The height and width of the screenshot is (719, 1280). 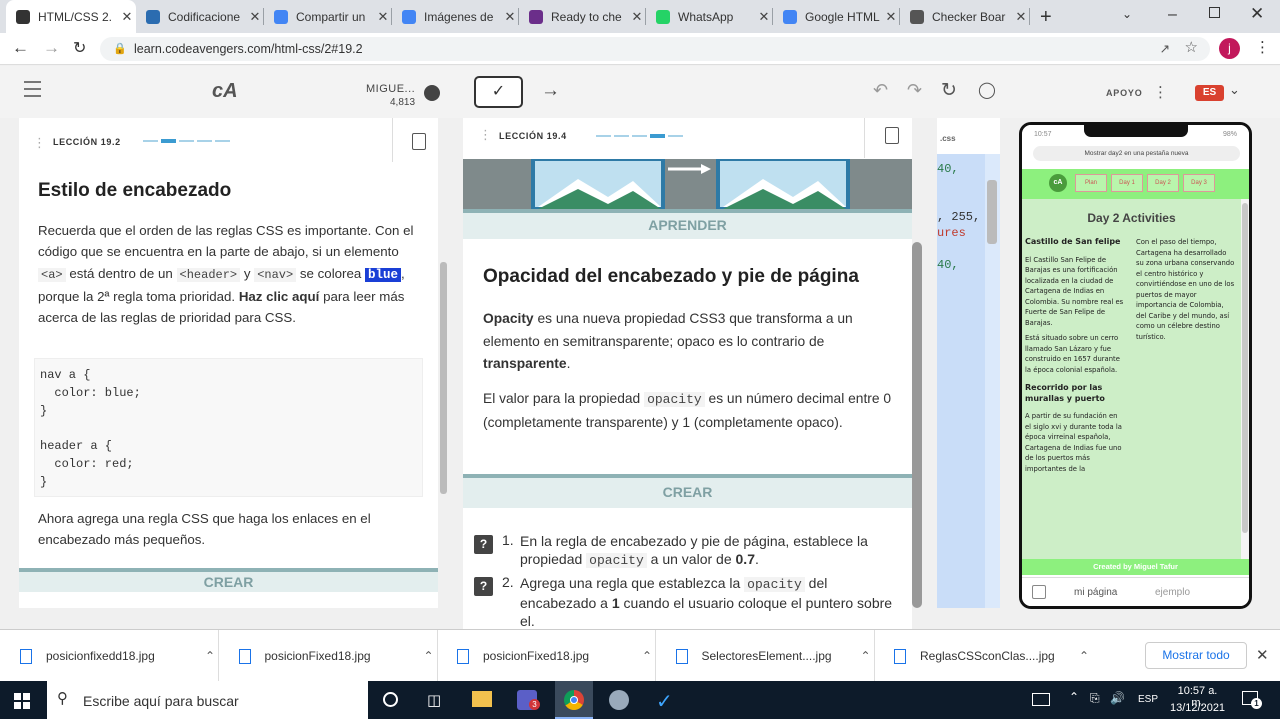 What do you see at coordinates (772, 656) in the screenshot?
I see `download-item: SelectoresElement....jpg ⌃` at bounding box center [772, 656].